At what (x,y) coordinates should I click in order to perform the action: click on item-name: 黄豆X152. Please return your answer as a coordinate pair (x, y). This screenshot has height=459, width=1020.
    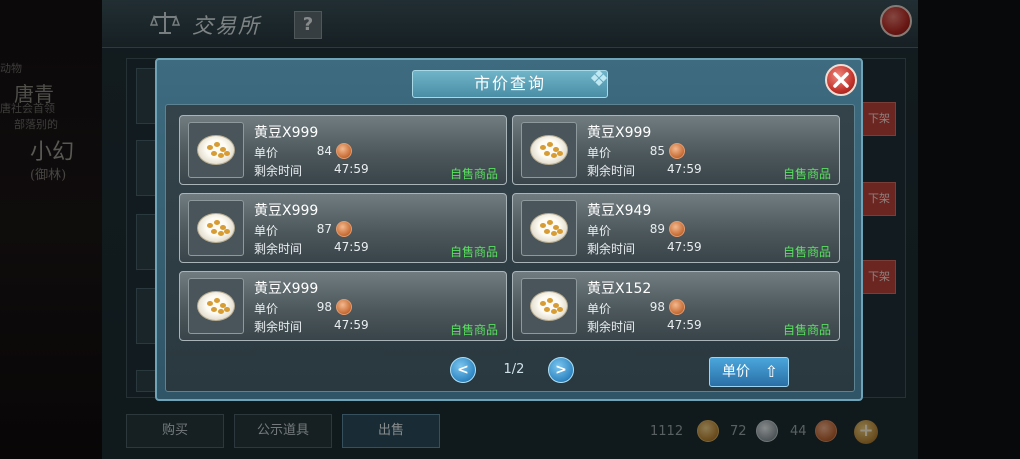
    Looking at the image, I should click on (619, 289).